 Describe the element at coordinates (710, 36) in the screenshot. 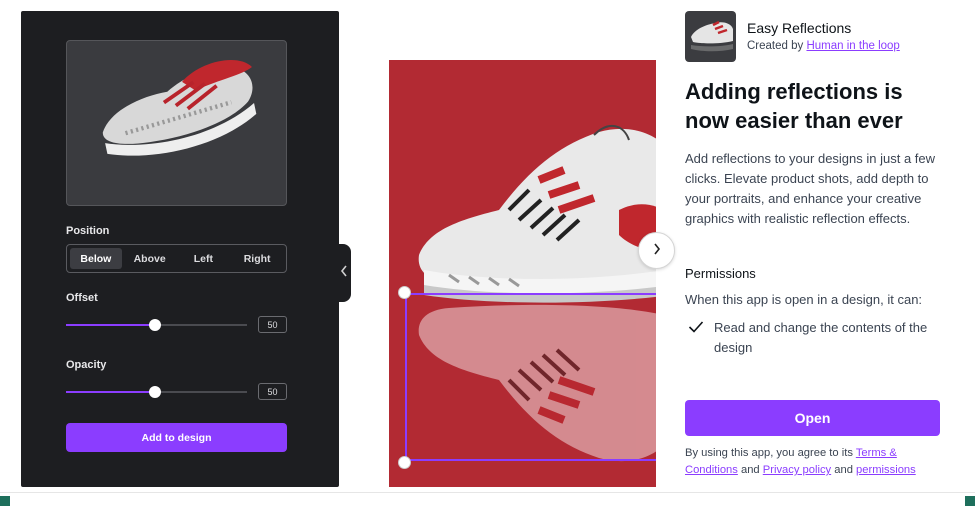

I see `app-icon` at that location.